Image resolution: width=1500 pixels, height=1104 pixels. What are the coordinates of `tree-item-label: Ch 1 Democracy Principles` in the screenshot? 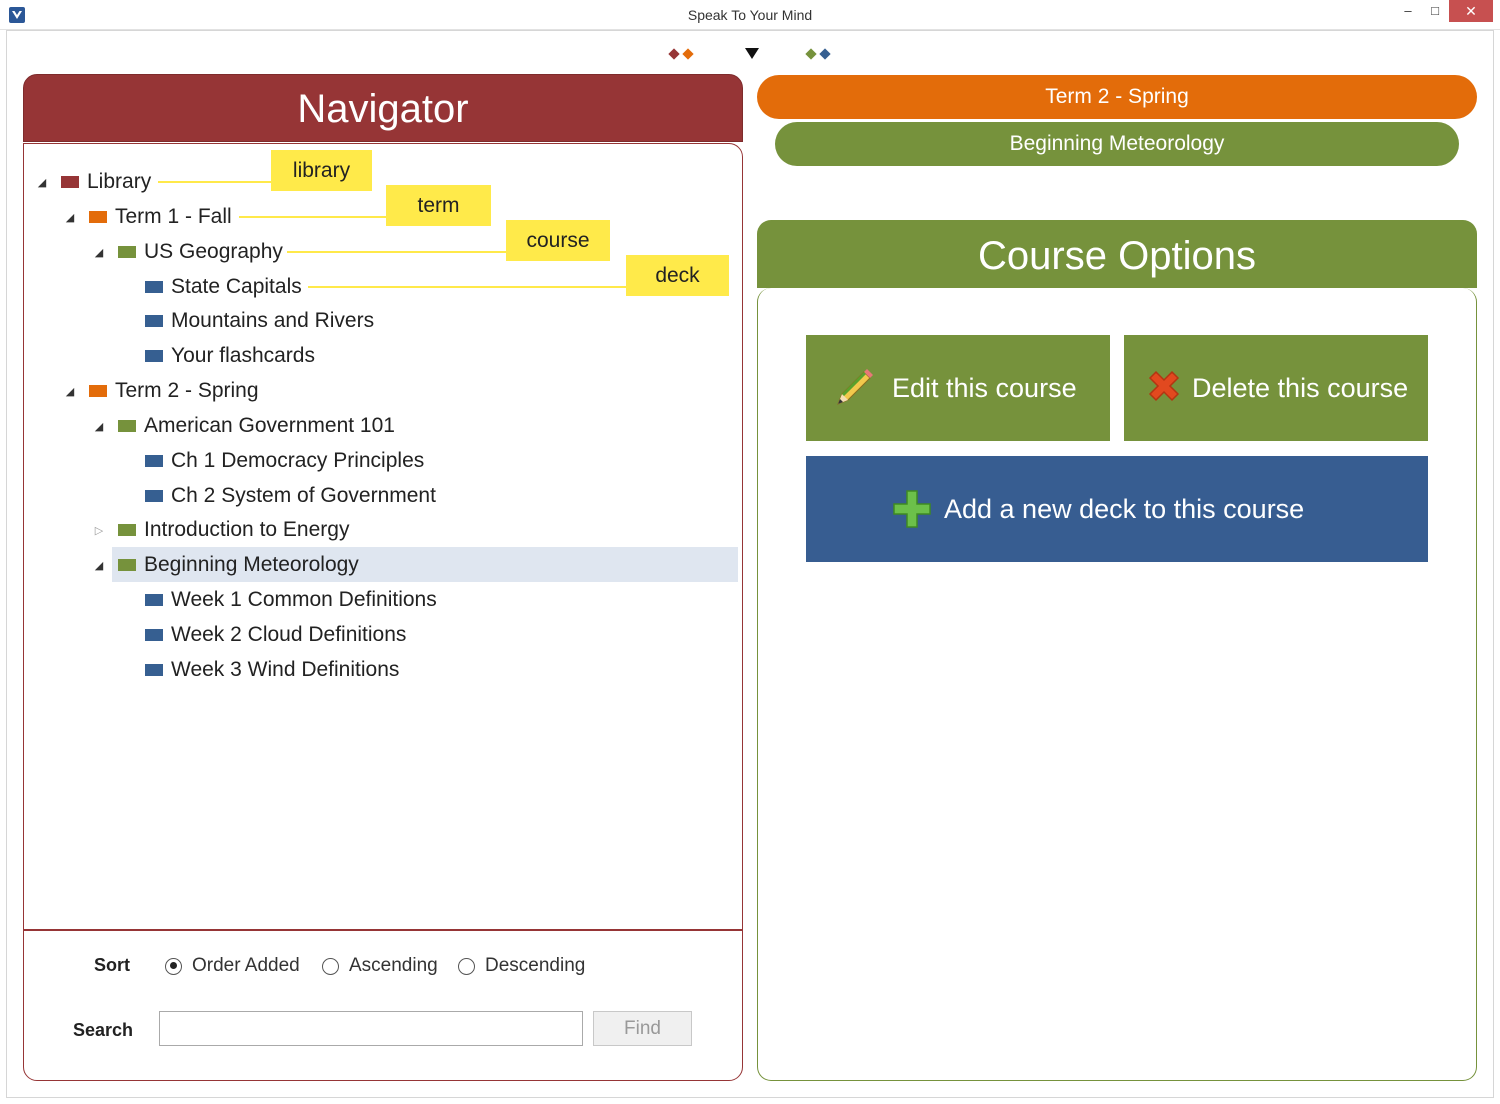 It's located at (298, 460).